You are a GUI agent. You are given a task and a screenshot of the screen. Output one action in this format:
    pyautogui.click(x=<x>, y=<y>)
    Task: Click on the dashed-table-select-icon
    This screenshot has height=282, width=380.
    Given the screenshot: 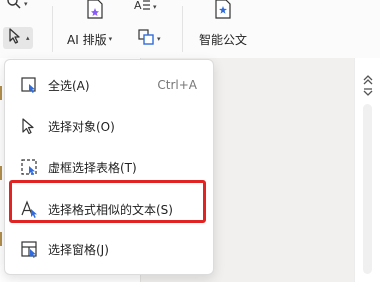 What is the action you would take?
    pyautogui.click(x=29, y=167)
    